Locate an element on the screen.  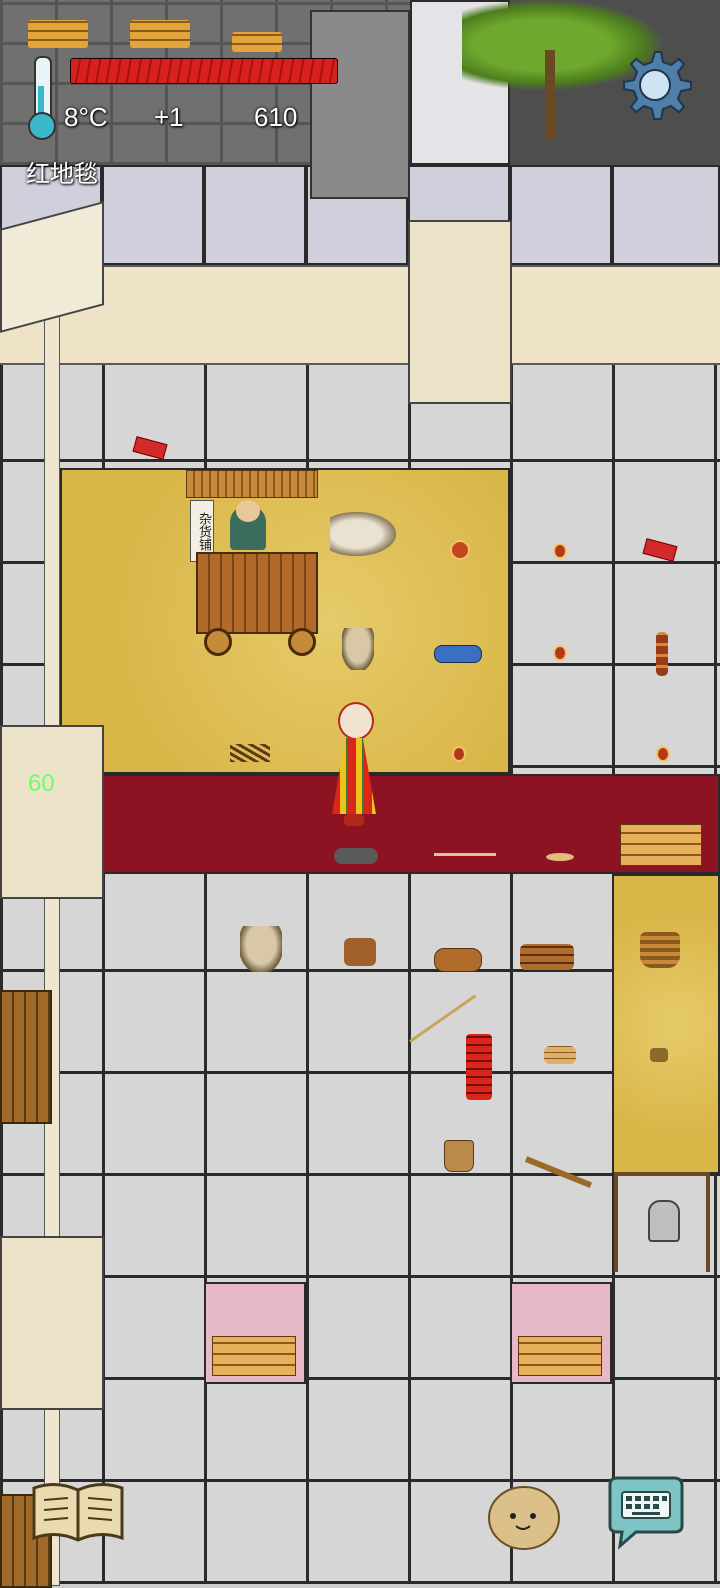
stick-item is located at coordinates (465, 854).